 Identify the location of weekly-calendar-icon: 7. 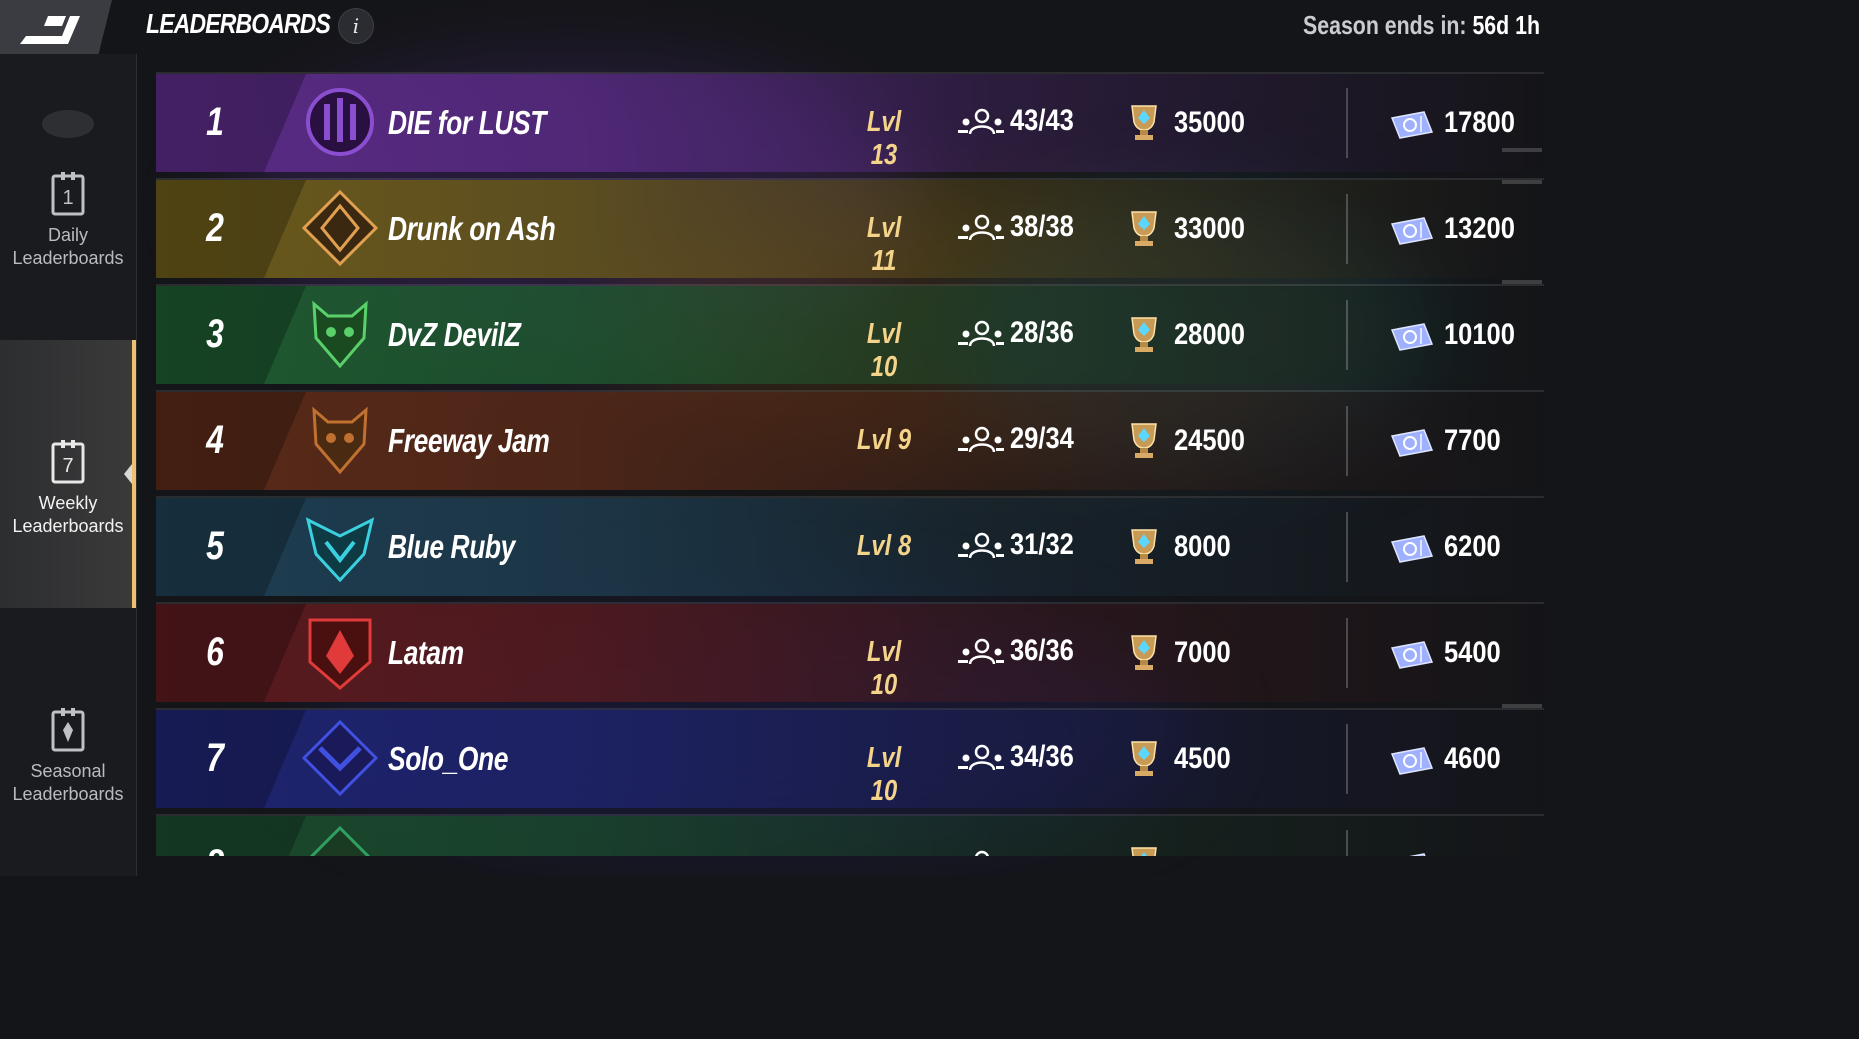
(68, 462).